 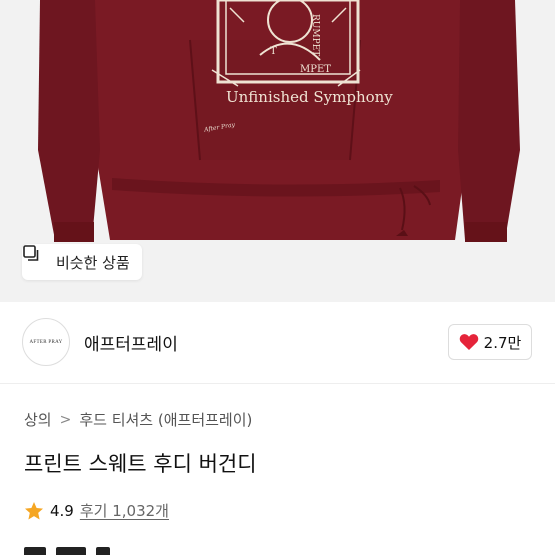 What do you see at coordinates (93, 262) in the screenshot?
I see `similar-products-label: 비슷한 상품` at bounding box center [93, 262].